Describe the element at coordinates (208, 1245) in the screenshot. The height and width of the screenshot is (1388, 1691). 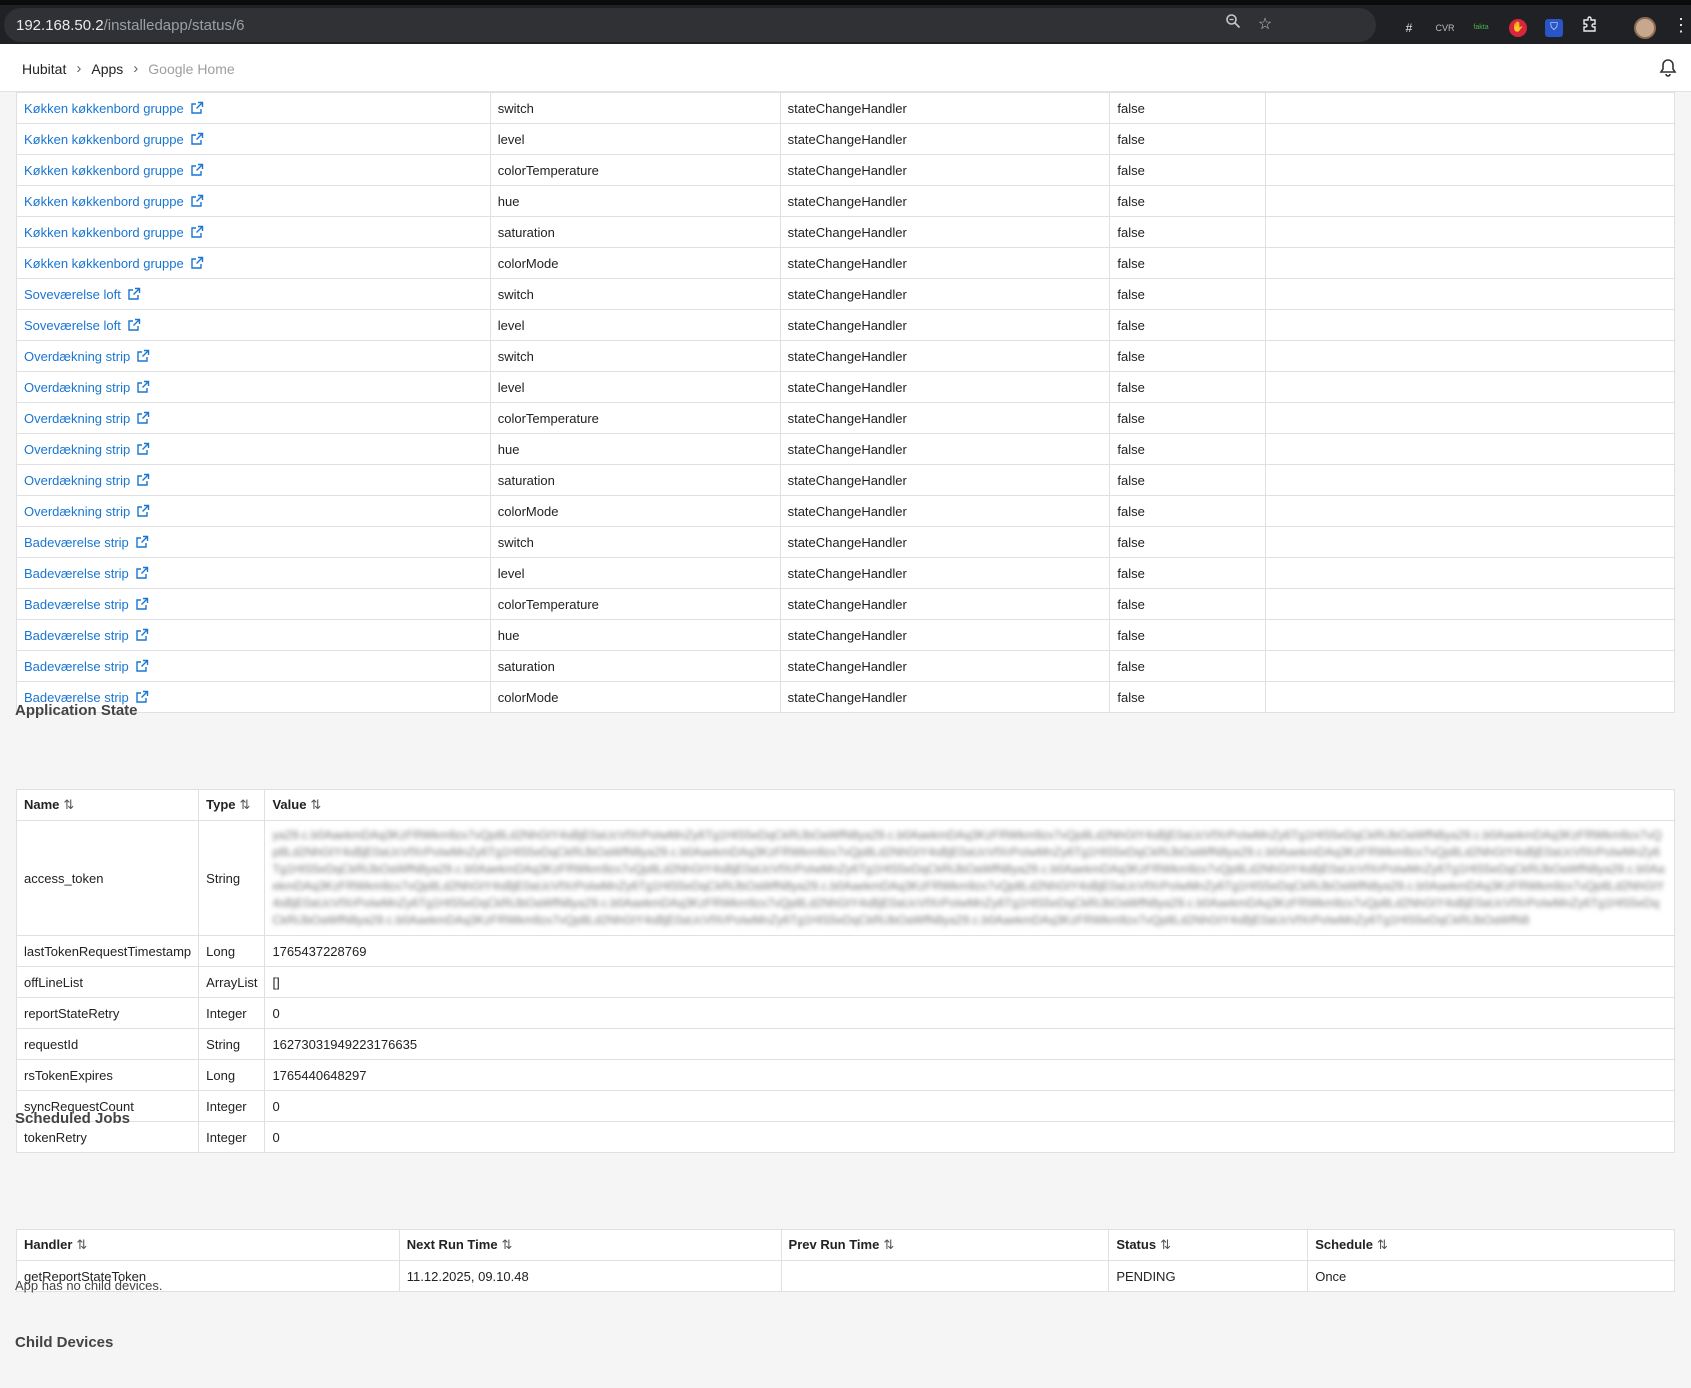
I see `col-header-handler: Handler ⇅` at that location.